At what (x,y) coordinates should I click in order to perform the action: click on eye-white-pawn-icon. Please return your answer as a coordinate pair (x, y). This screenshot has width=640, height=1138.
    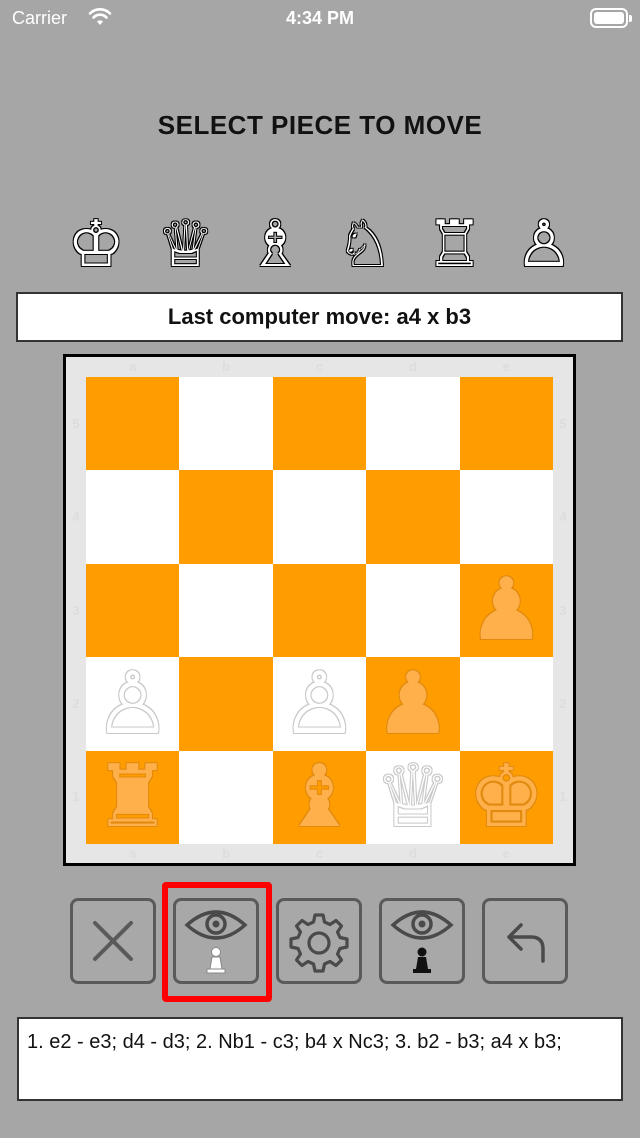
    Looking at the image, I should click on (216, 942).